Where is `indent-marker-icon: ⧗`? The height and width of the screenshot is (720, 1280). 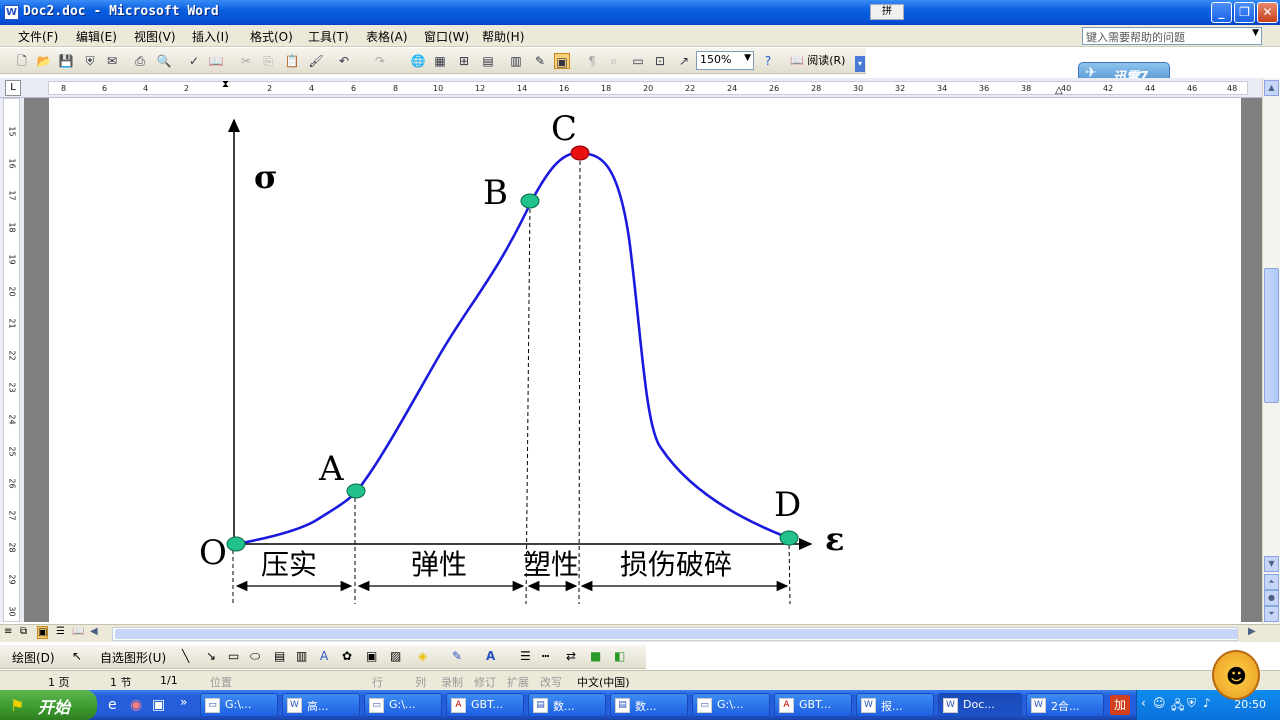
indent-marker-icon: ⧗ is located at coordinates (225, 84).